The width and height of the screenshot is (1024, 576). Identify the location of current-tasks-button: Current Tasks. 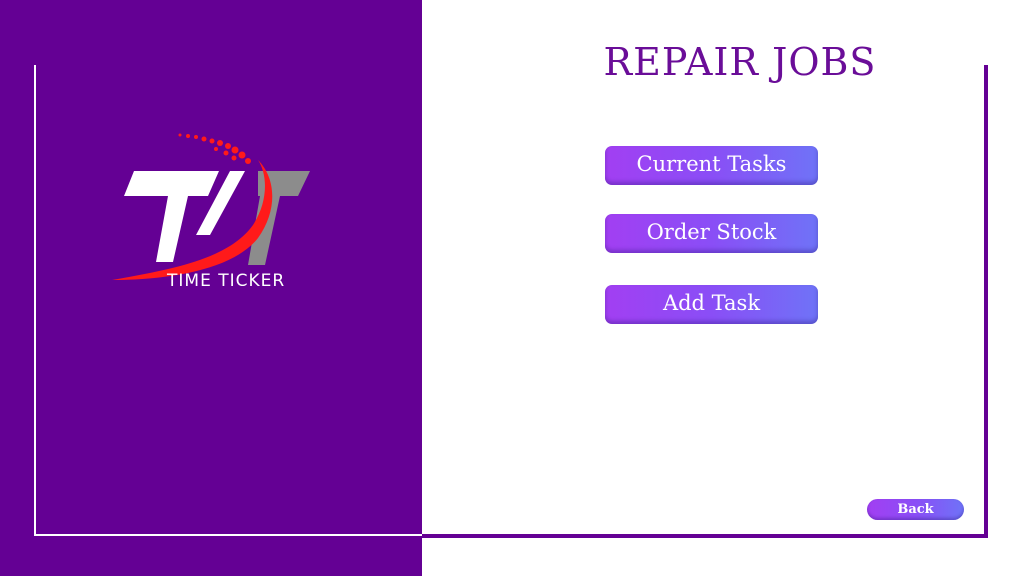
(711, 165).